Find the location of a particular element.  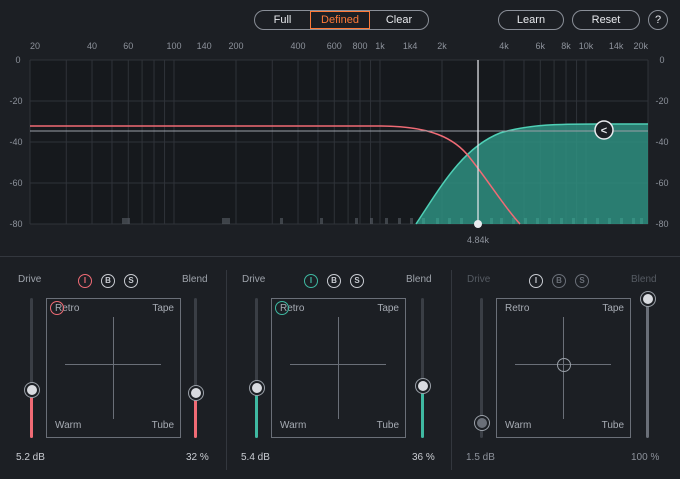

frequency-label: 100 is located at coordinates (173, 46).